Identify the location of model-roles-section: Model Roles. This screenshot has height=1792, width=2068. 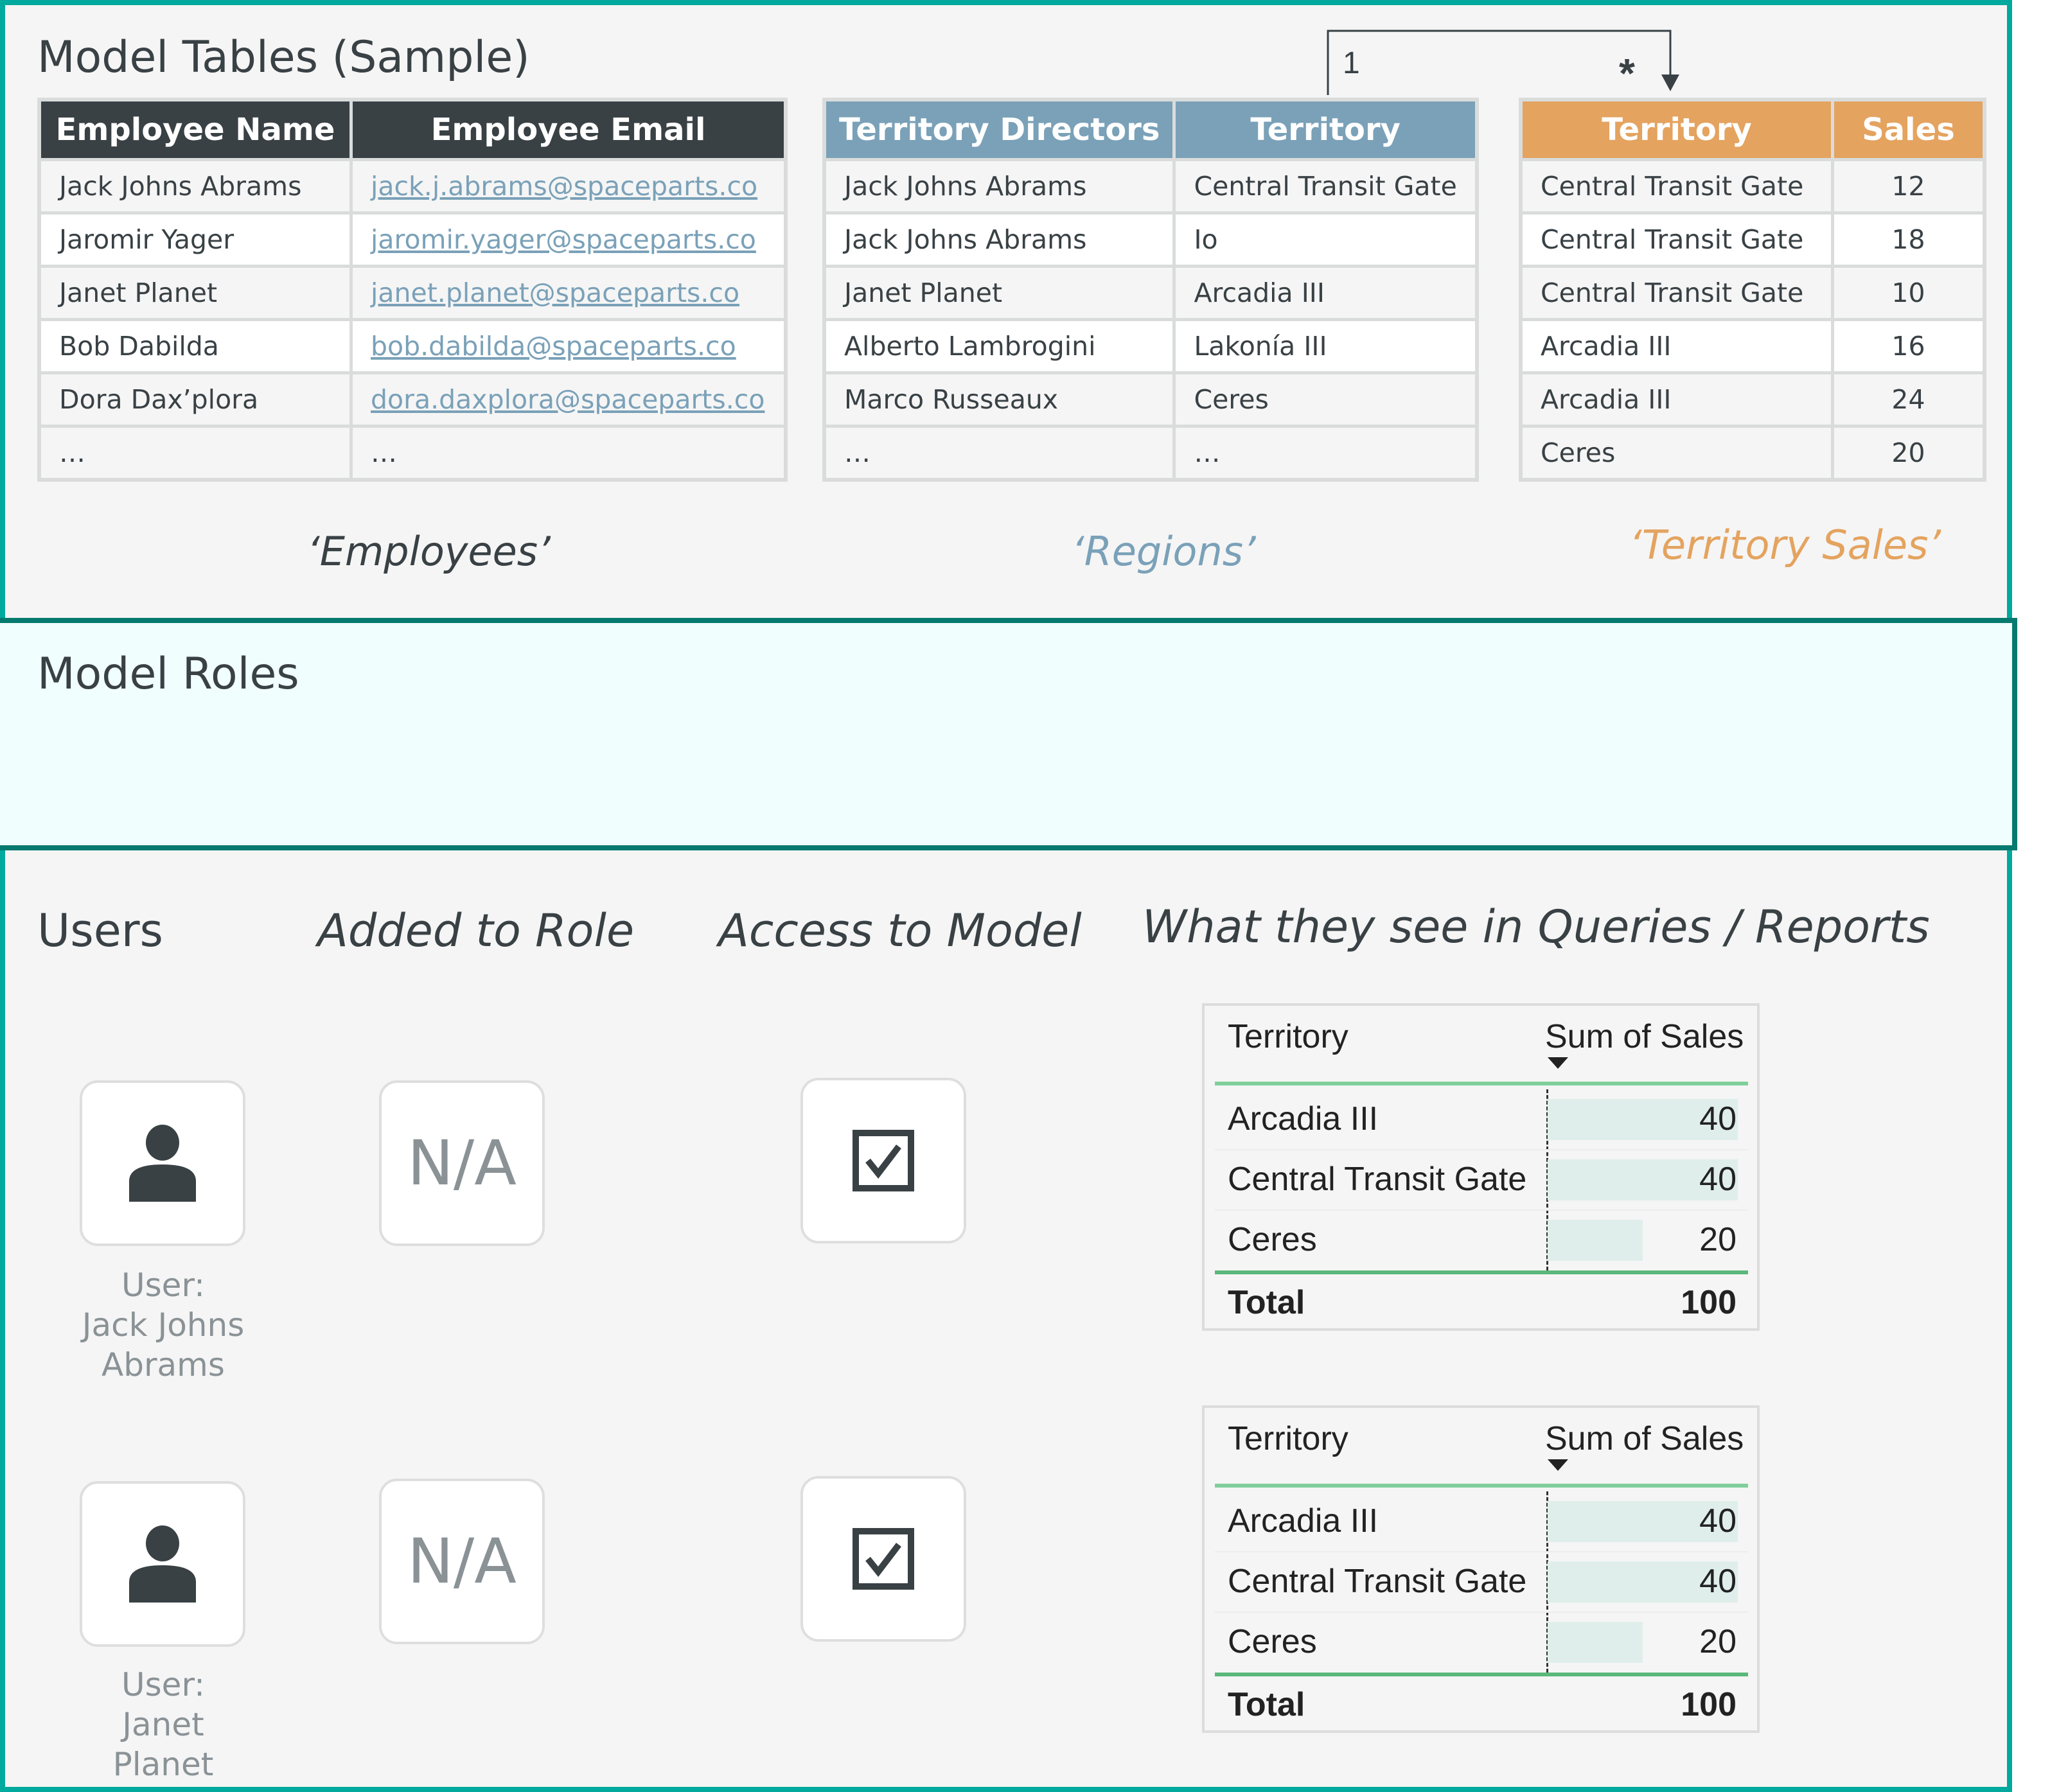
(1008, 734).